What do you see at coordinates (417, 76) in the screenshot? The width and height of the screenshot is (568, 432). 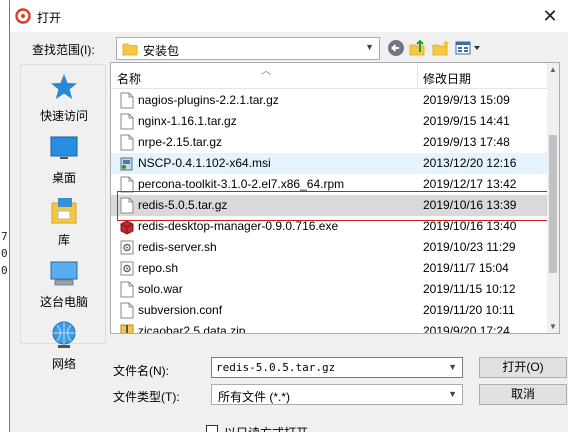 I see `column-divider` at bounding box center [417, 76].